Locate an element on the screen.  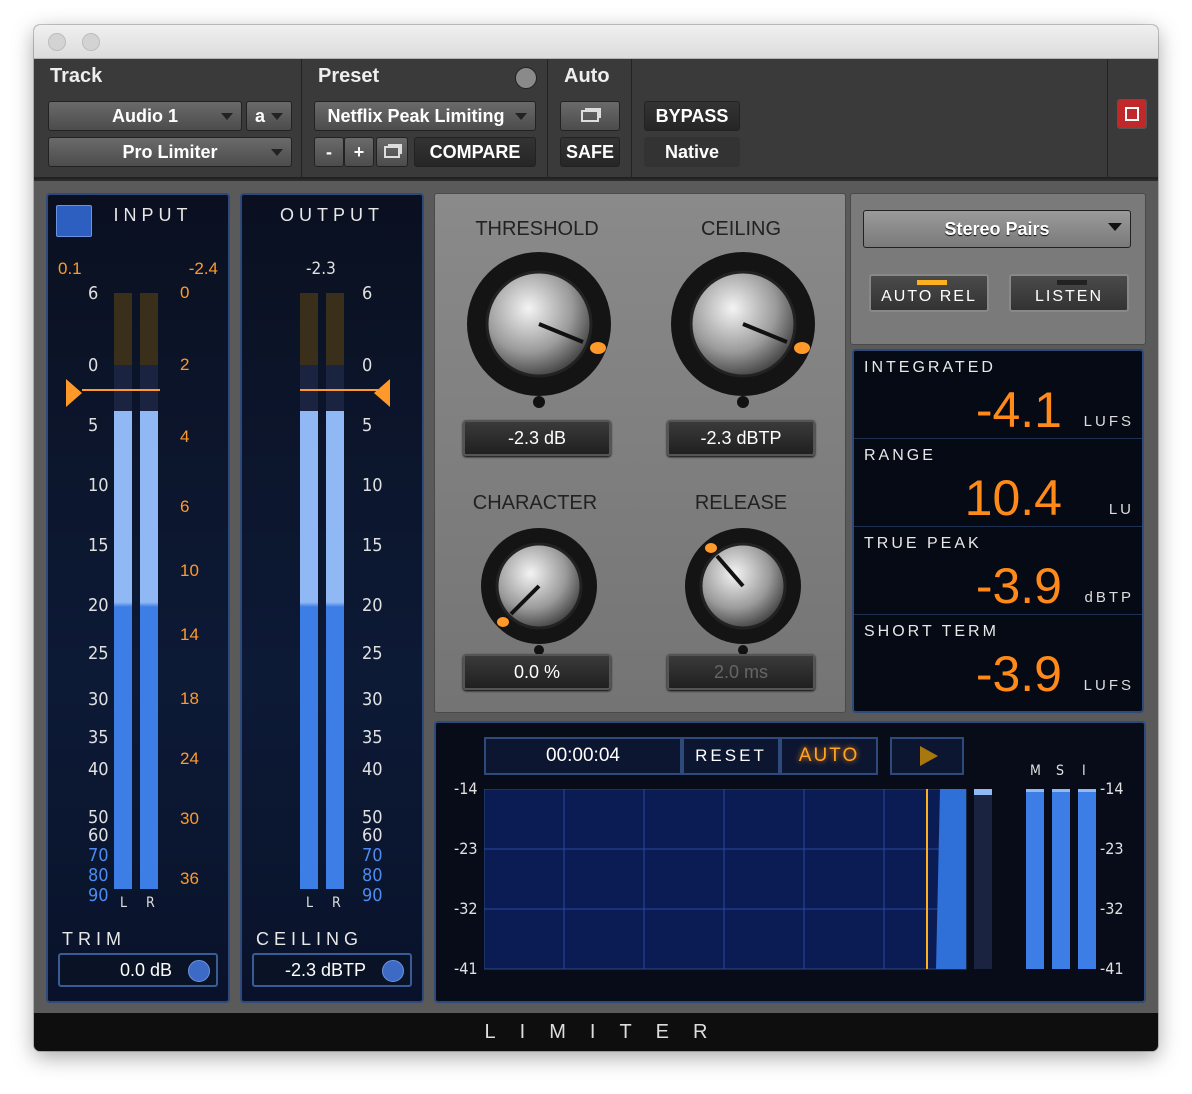
input-scale-label: 5 is located at coordinates (93, 425).